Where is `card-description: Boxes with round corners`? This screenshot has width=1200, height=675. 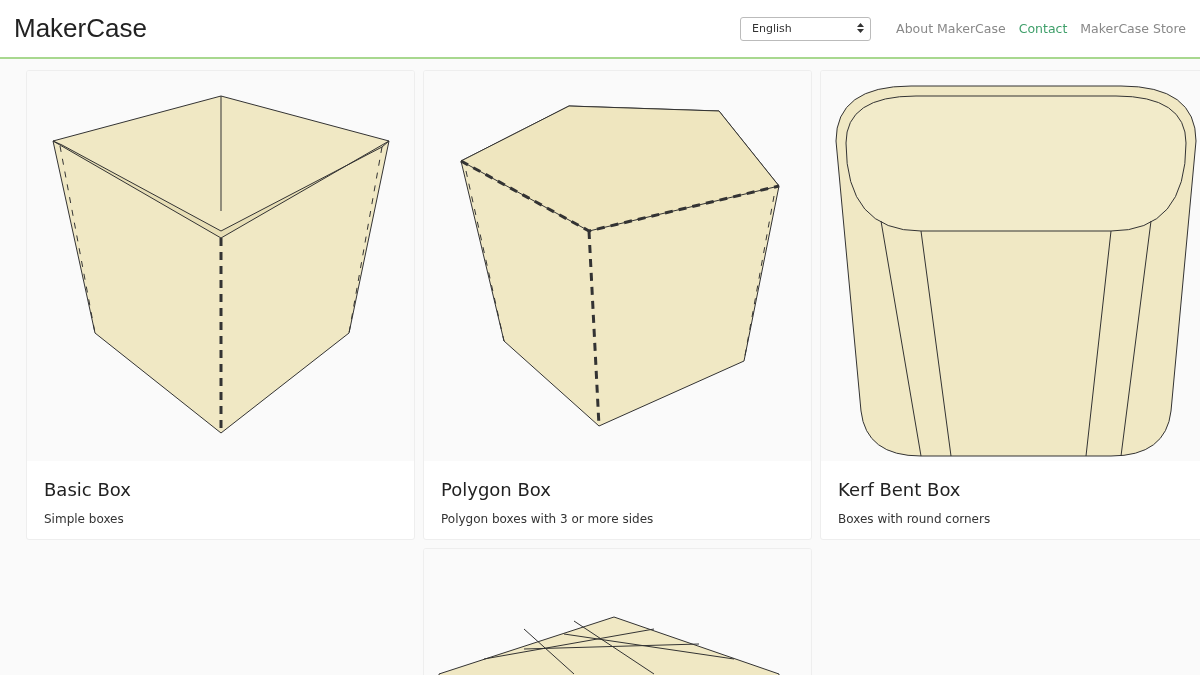
card-description: Boxes with round corners is located at coordinates (914, 518).